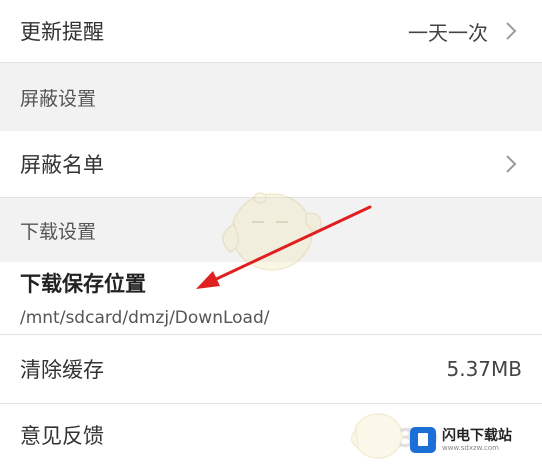 Image resolution: width=542 pixels, height=466 pixels. I want to click on update-reminder-value: 一天一次, so click(448, 32).